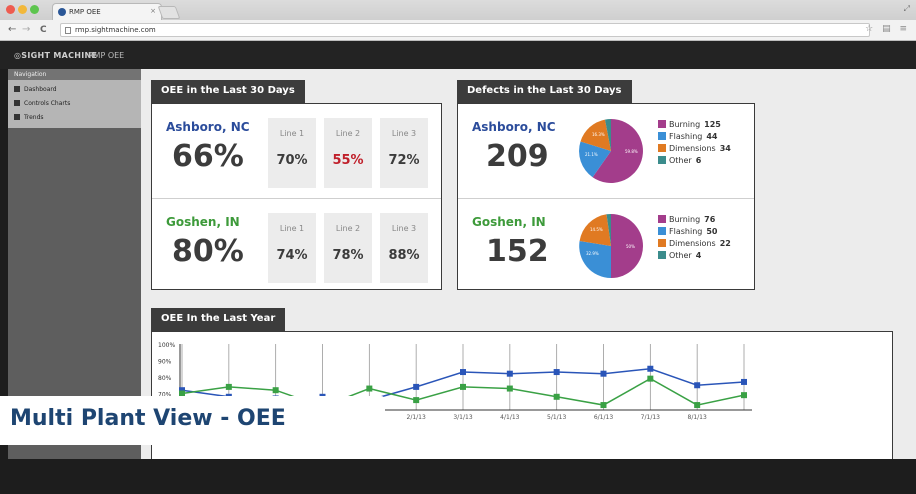  Describe the element at coordinates (694, 124) in the screenshot. I see `legend-item-burning: Burning 125` at that location.